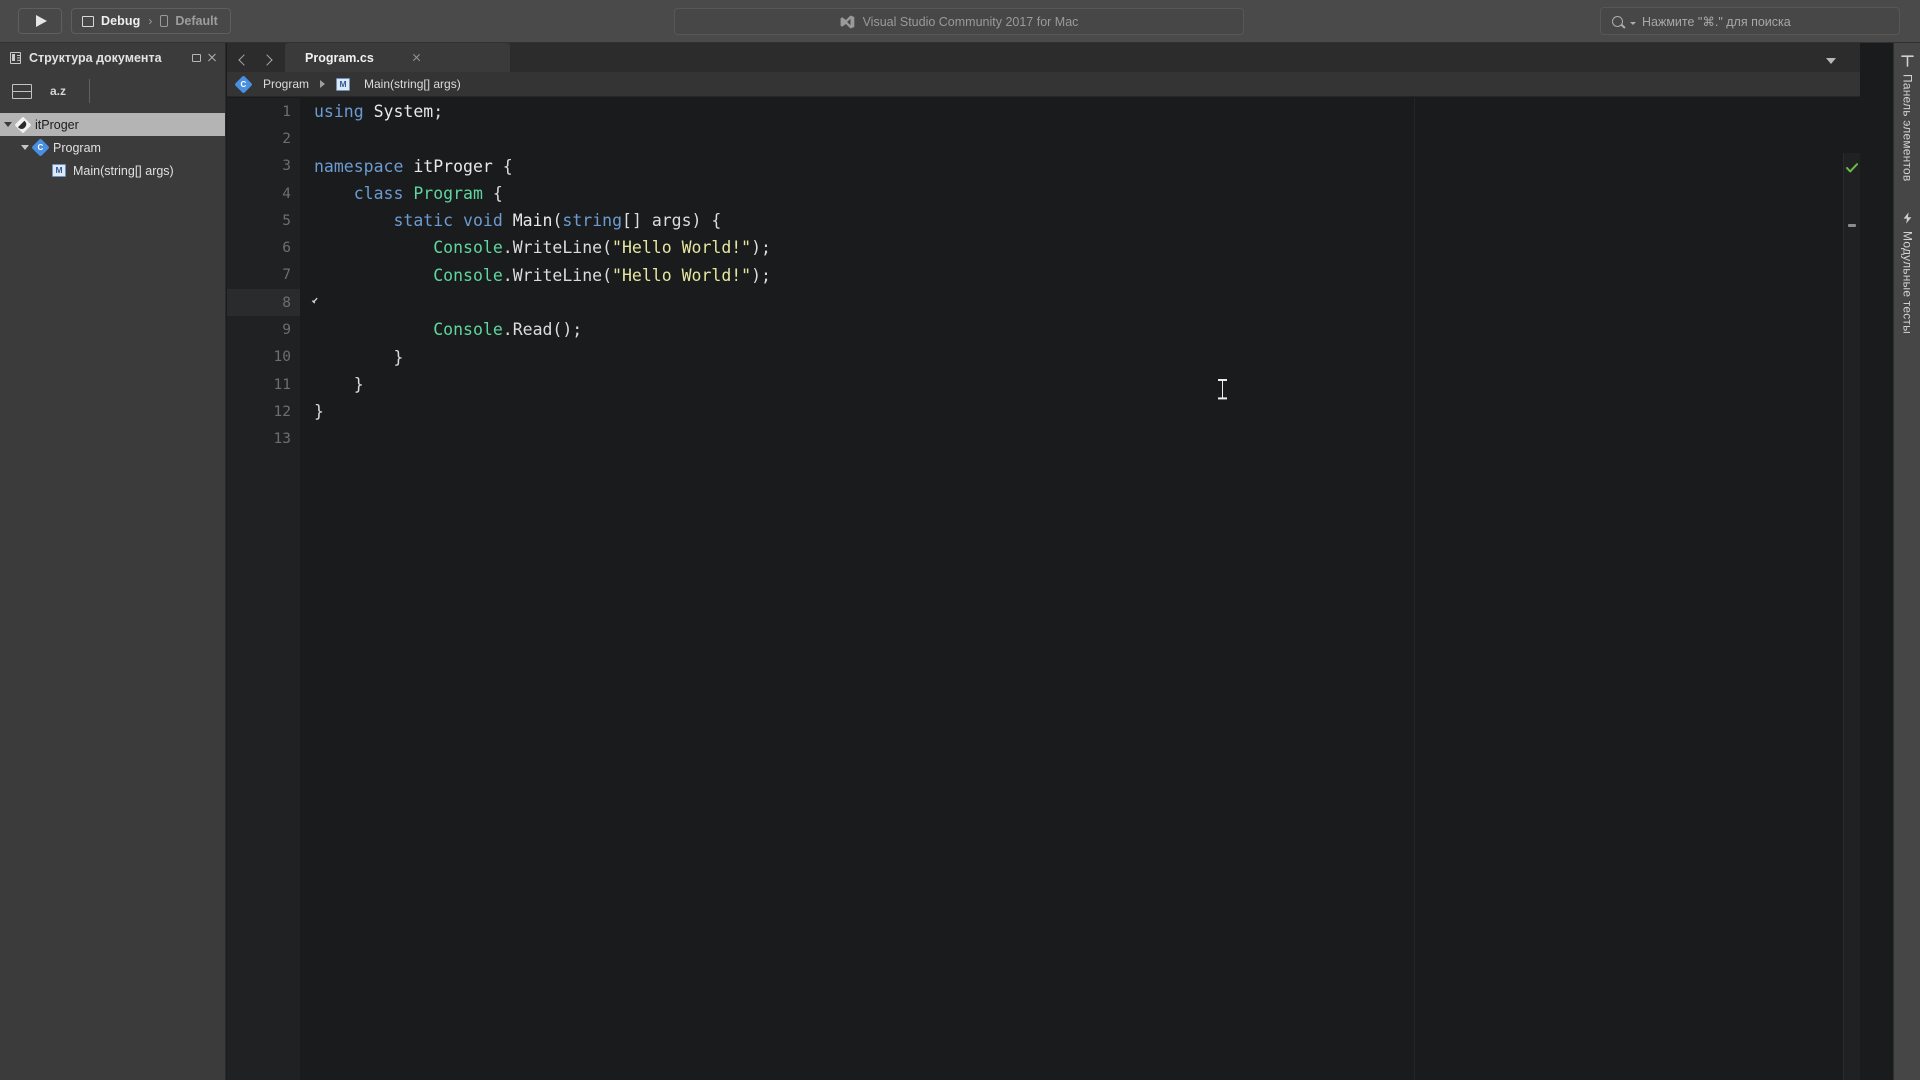 The width and height of the screenshot is (1920, 1080). I want to click on play-icon, so click(41, 21).